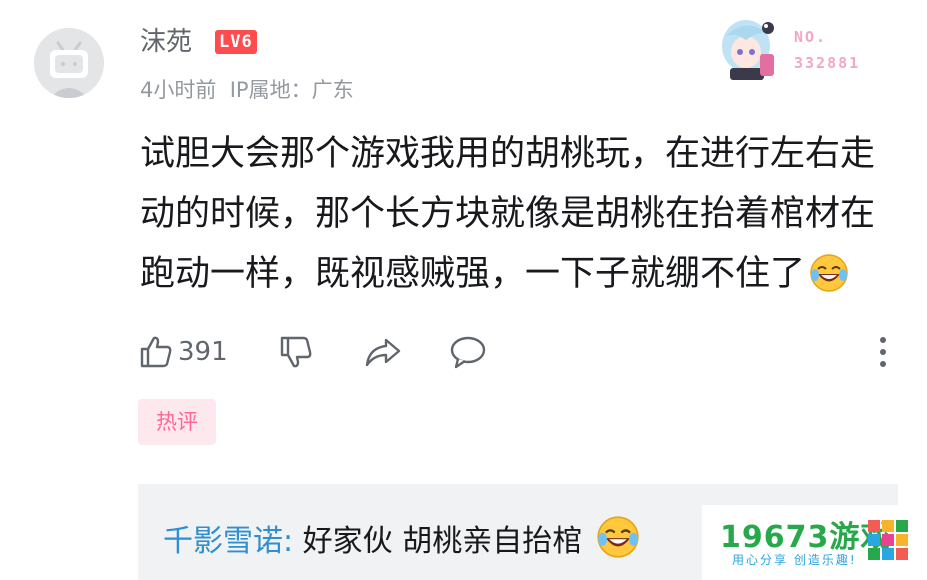  What do you see at coordinates (291, 90) in the screenshot?
I see `ip-location: IP属地：广东` at bounding box center [291, 90].